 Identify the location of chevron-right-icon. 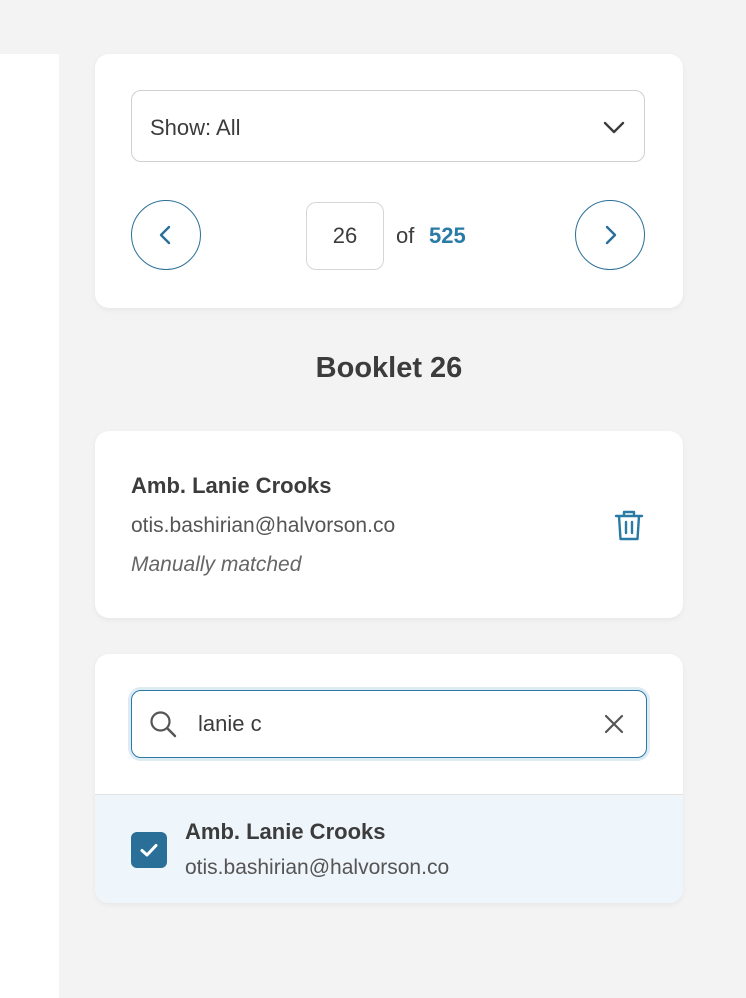
(611, 235).